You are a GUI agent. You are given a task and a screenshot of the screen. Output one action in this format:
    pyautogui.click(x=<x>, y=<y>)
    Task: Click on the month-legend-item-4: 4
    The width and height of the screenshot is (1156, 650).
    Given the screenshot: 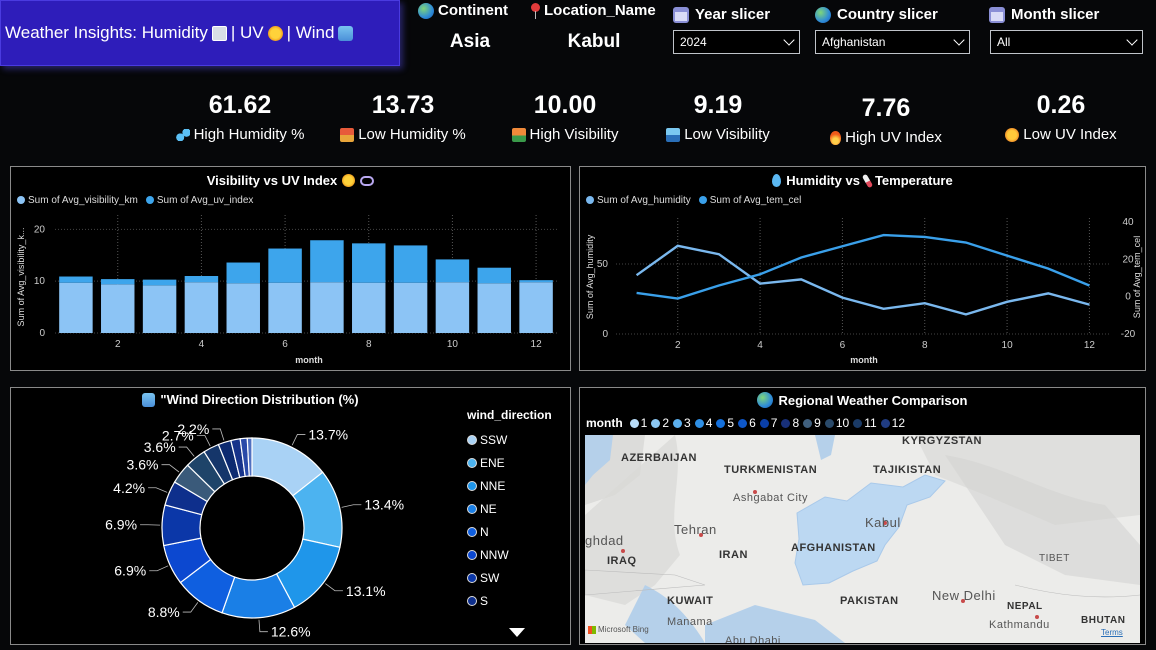 What is the action you would take?
    pyautogui.click(x=703, y=423)
    